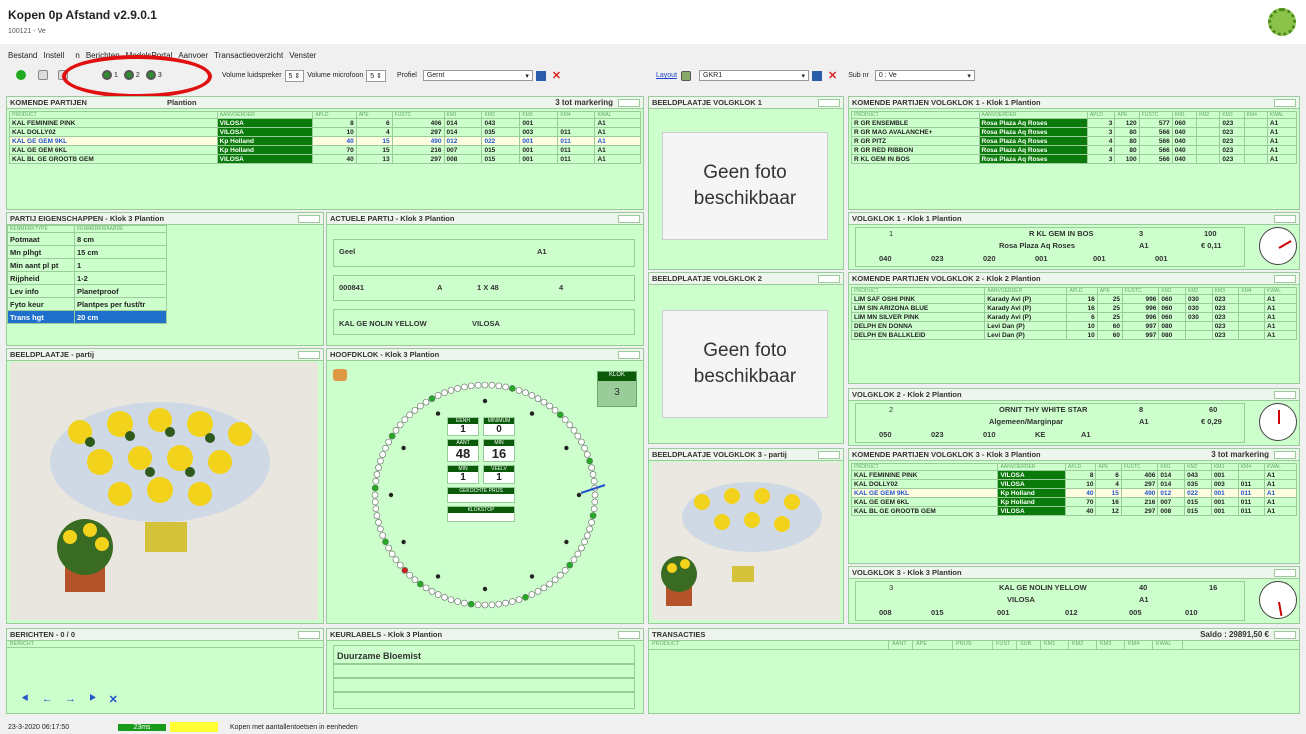 The height and width of the screenshot is (734, 1306). Describe the element at coordinates (973, 645) in the screenshot. I see `col-header: PRIJS` at that location.